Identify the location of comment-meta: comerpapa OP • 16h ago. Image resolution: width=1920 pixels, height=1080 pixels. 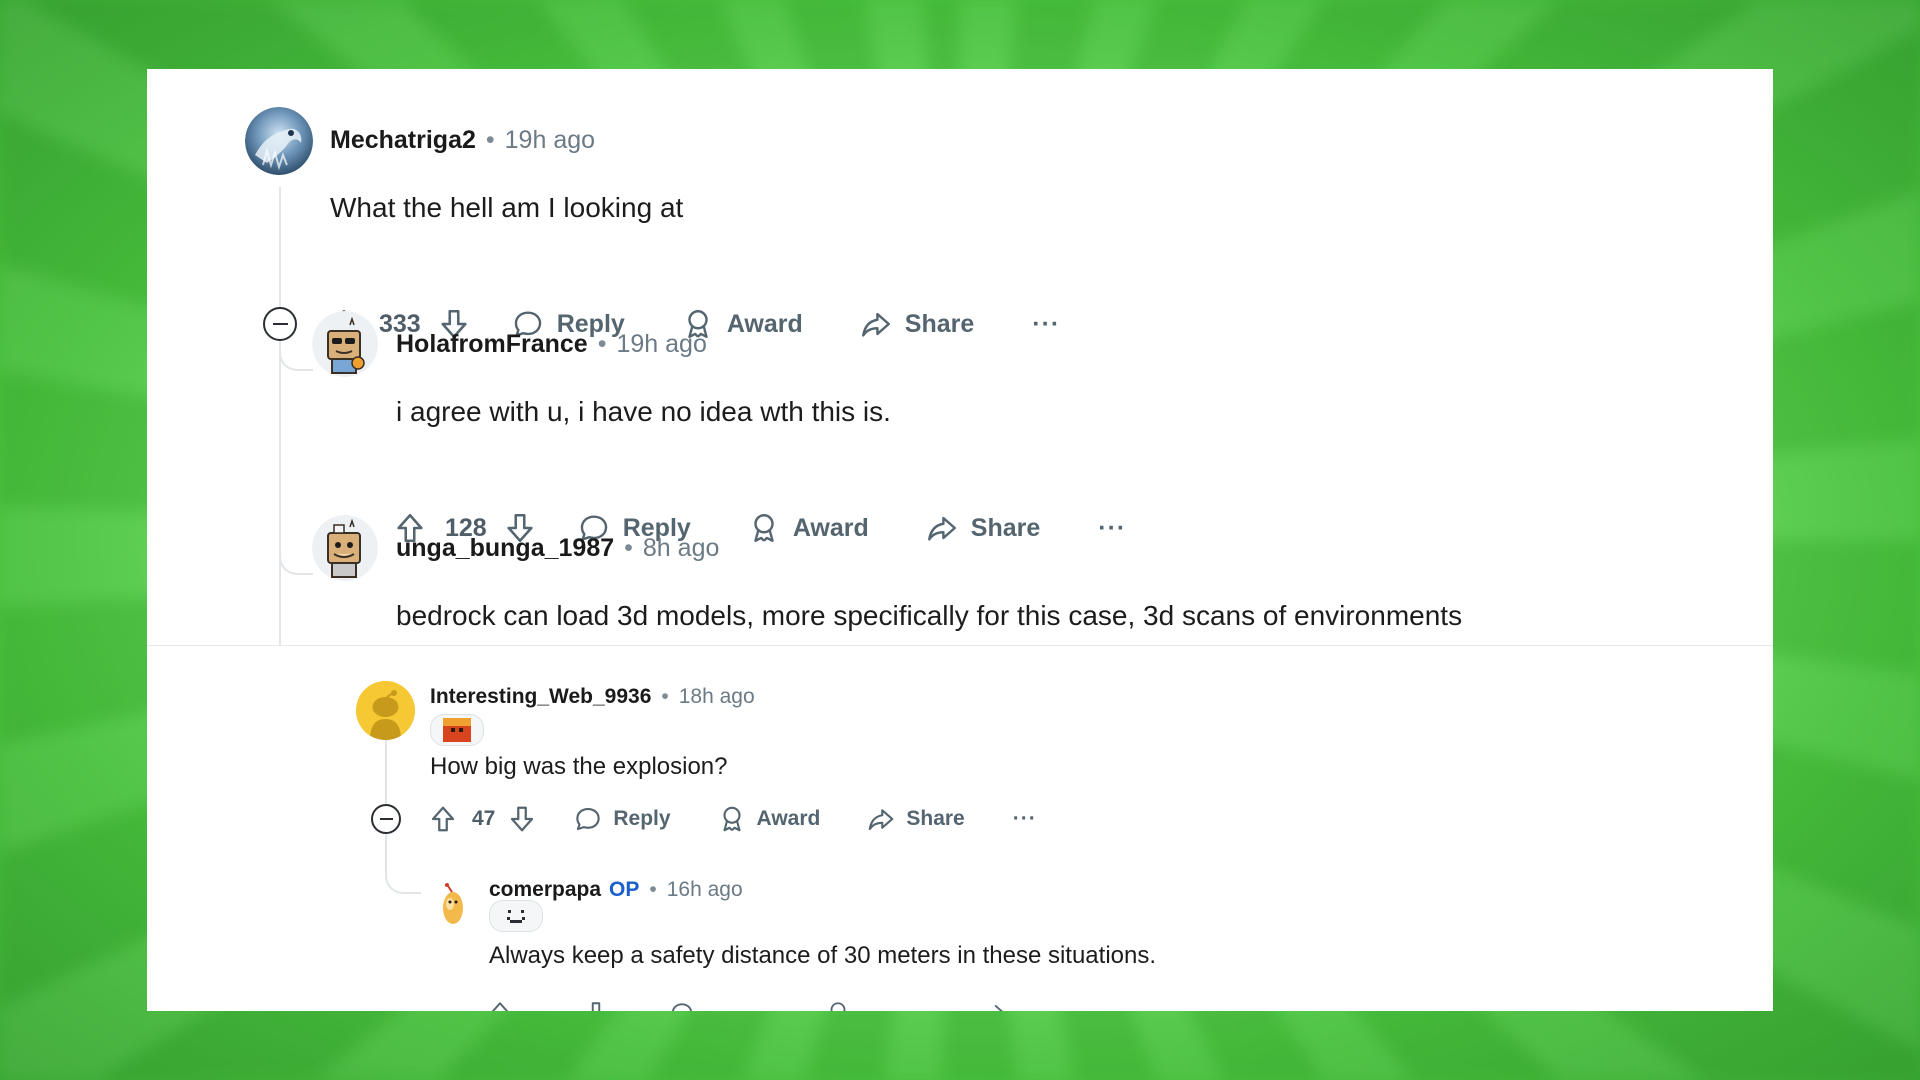
(616, 890).